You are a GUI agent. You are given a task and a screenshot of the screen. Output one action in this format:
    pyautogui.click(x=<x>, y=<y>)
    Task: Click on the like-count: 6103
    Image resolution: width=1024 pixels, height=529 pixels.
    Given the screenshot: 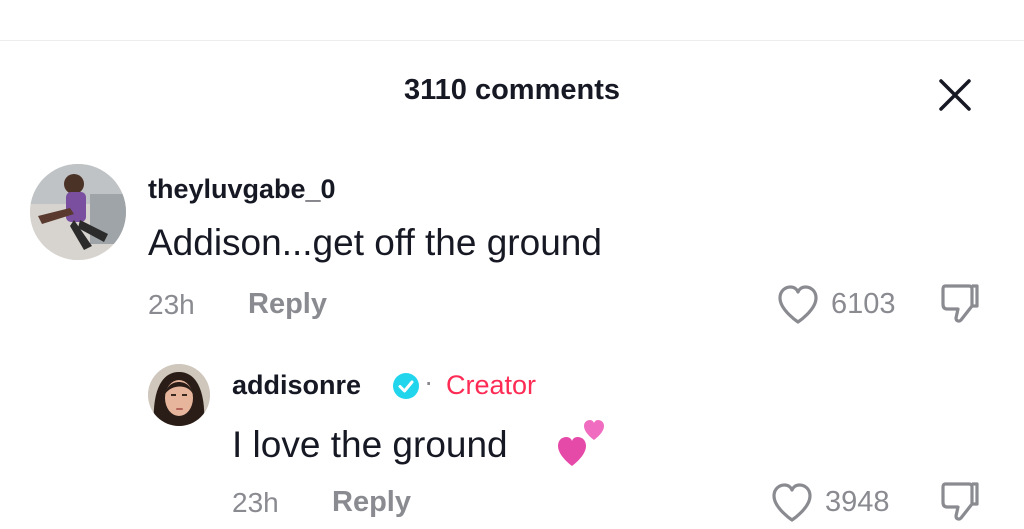 What is the action you would take?
    pyautogui.click(x=863, y=304)
    